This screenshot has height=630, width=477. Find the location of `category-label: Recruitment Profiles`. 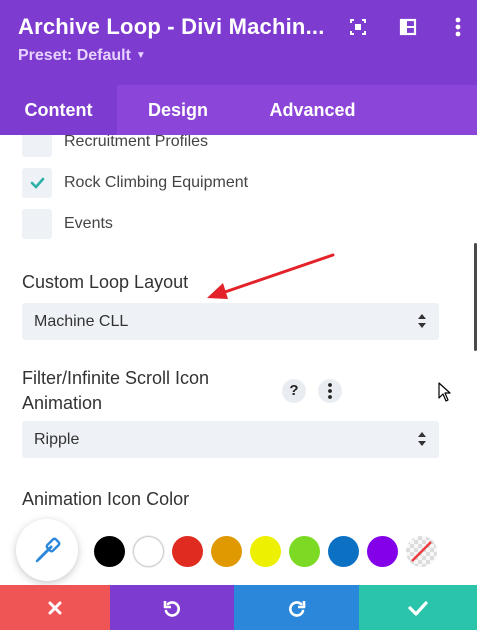

category-label: Recruitment Profiles is located at coordinates (136, 142).